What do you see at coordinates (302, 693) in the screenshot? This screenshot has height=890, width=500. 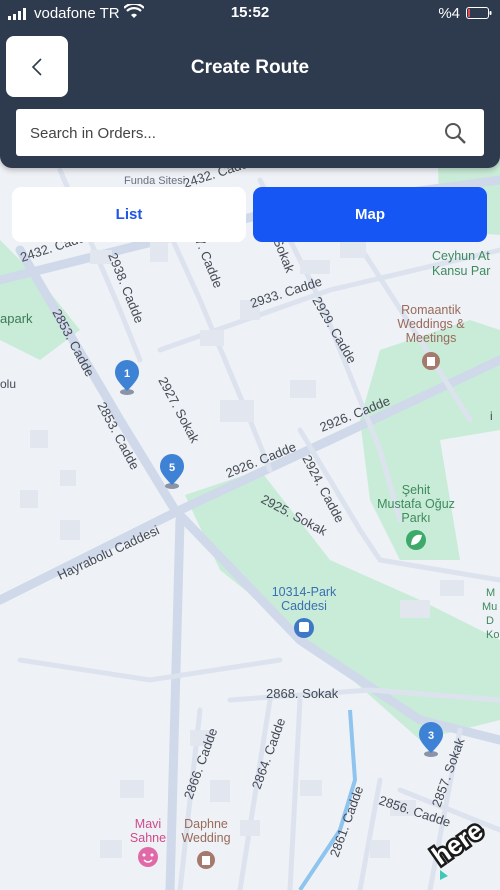 I see `street-label: 2868. Sokak` at bounding box center [302, 693].